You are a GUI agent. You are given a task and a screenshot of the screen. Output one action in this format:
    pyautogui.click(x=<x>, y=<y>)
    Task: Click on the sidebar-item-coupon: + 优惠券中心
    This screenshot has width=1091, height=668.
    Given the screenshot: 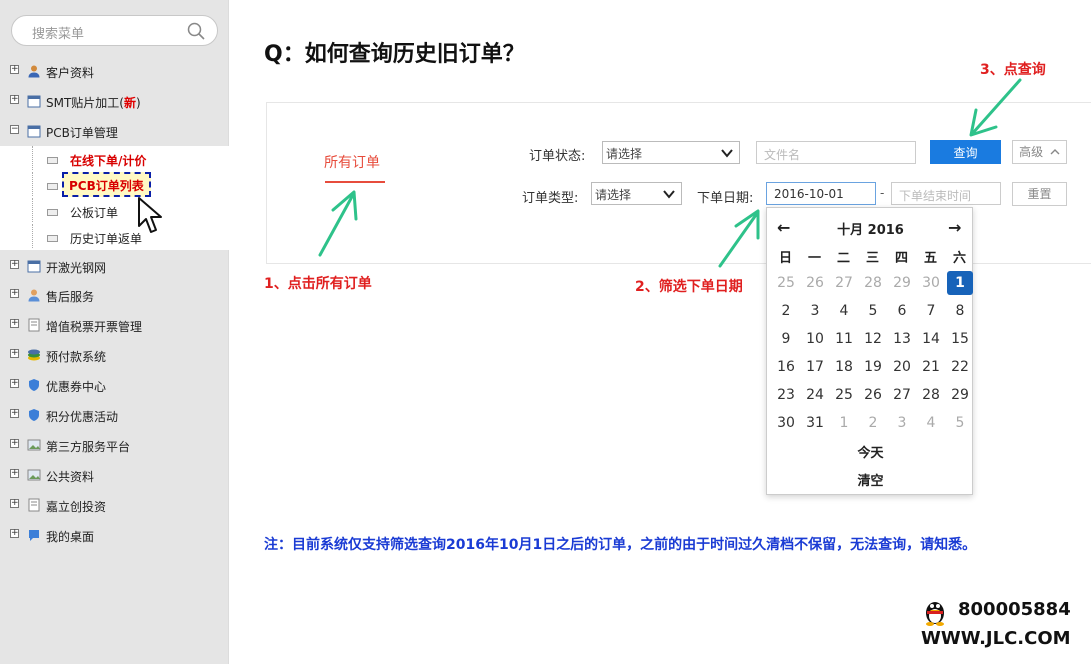 What is the action you would take?
    pyautogui.click(x=114, y=386)
    